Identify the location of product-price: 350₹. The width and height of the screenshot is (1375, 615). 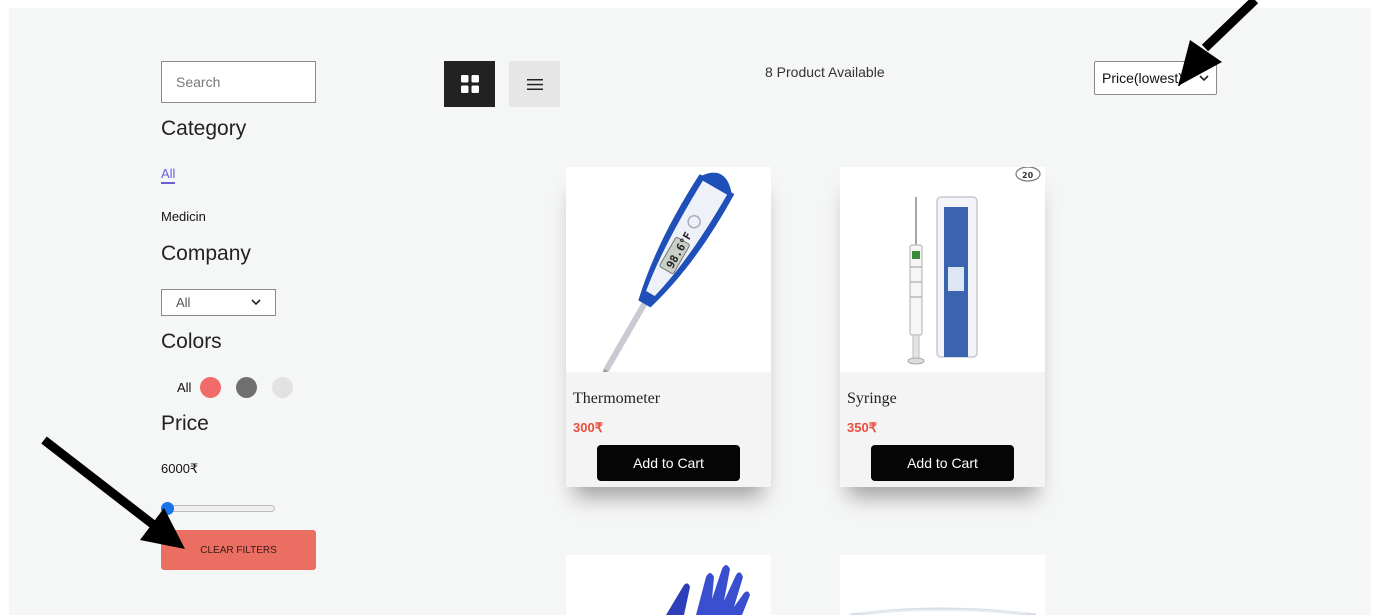
(862, 427).